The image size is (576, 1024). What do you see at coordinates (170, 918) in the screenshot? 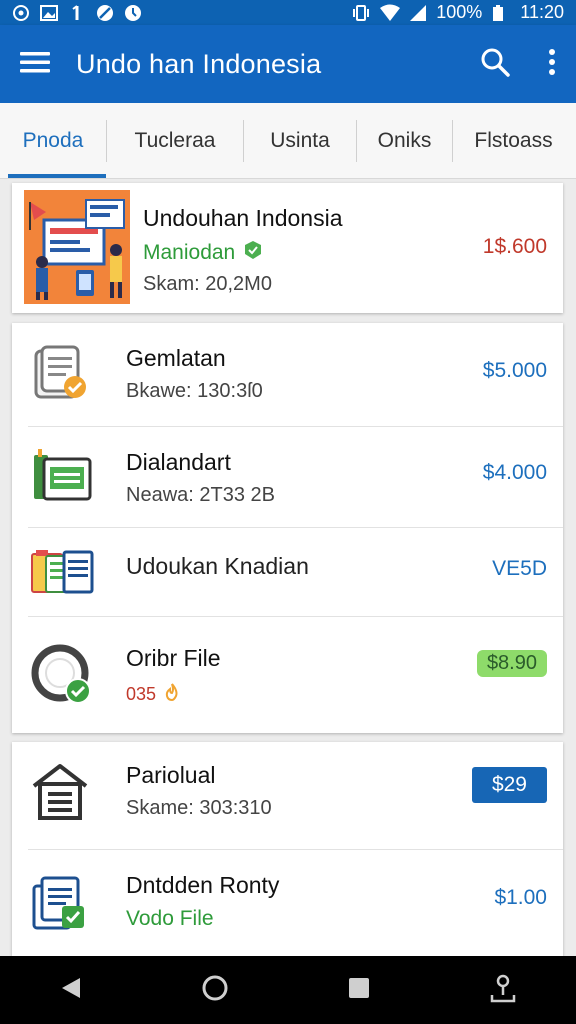
I see `item-subtitle: Vodo File` at bounding box center [170, 918].